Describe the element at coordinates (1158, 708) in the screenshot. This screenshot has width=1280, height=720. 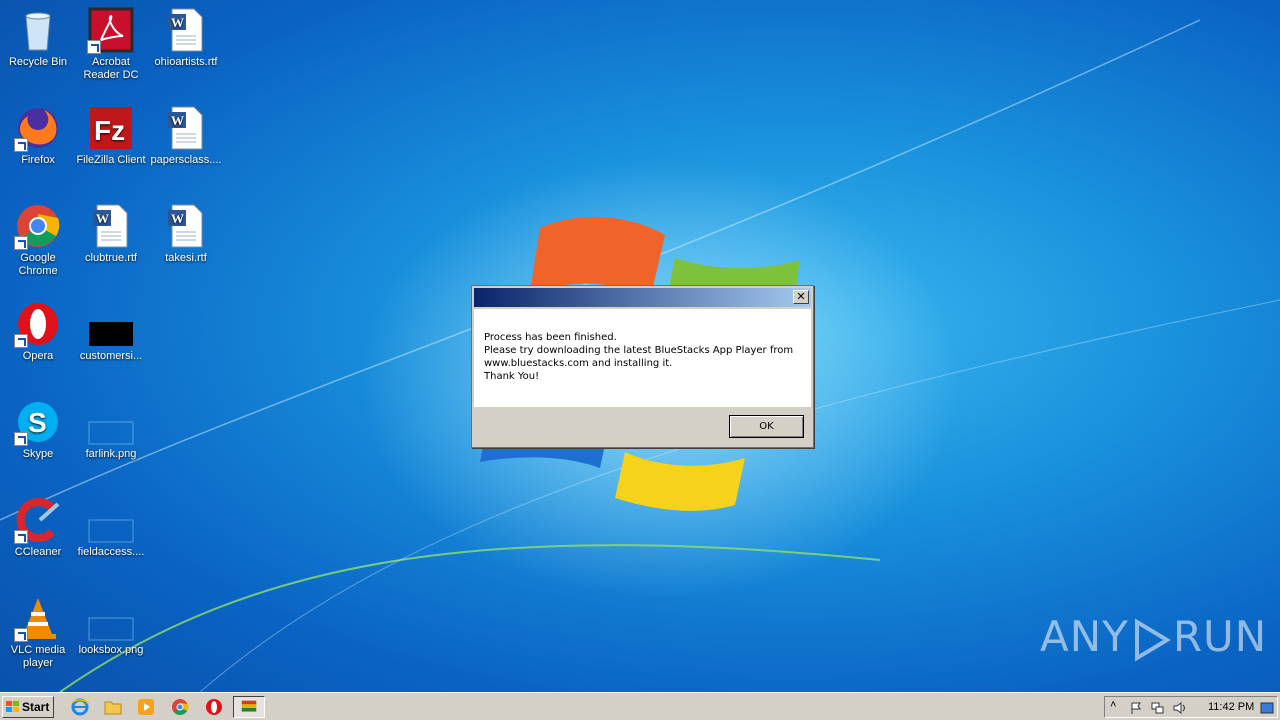
I see `network-icon` at that location.